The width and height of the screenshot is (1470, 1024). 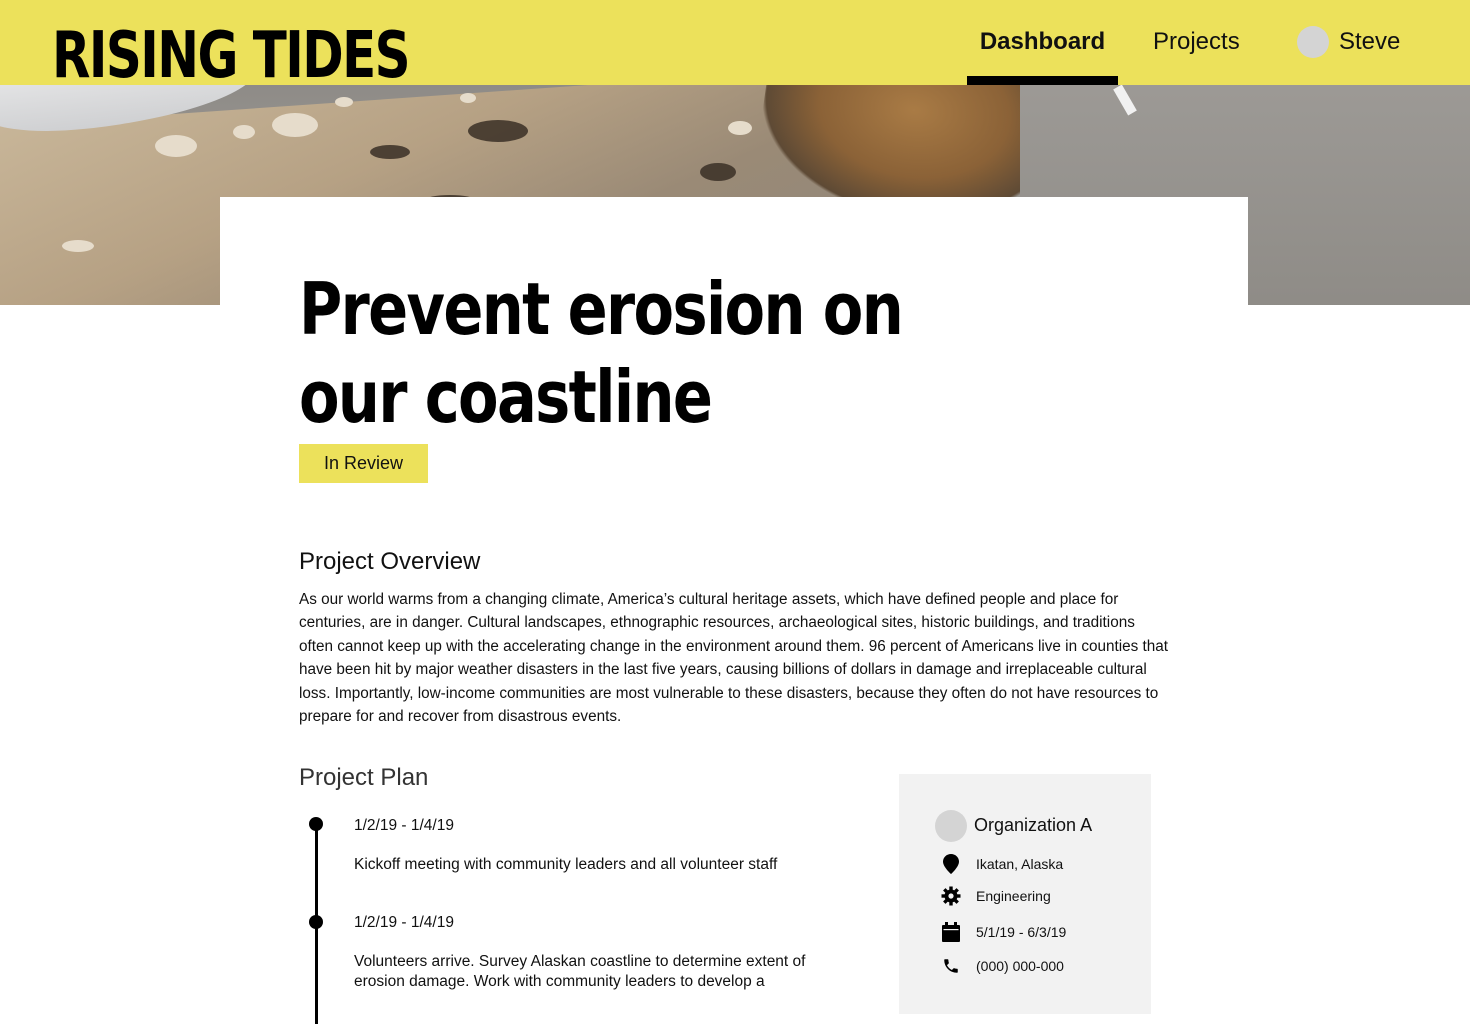 I want to click on org-dates-row: 5/1/19 - 6/3/19, so click(x=1003, y=932).